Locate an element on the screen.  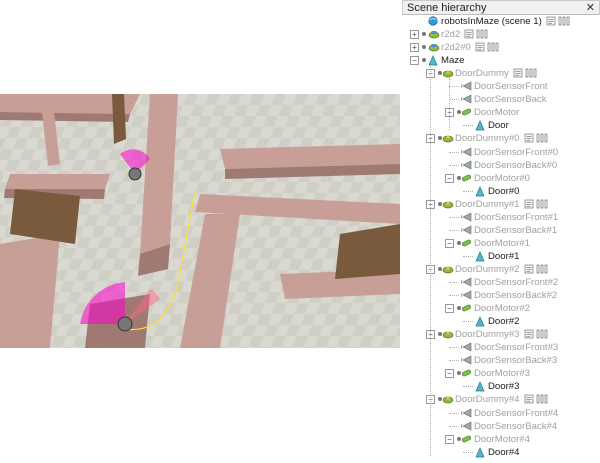
tree-item-label: DoorSensorFront is located at coordinates (511, 87).